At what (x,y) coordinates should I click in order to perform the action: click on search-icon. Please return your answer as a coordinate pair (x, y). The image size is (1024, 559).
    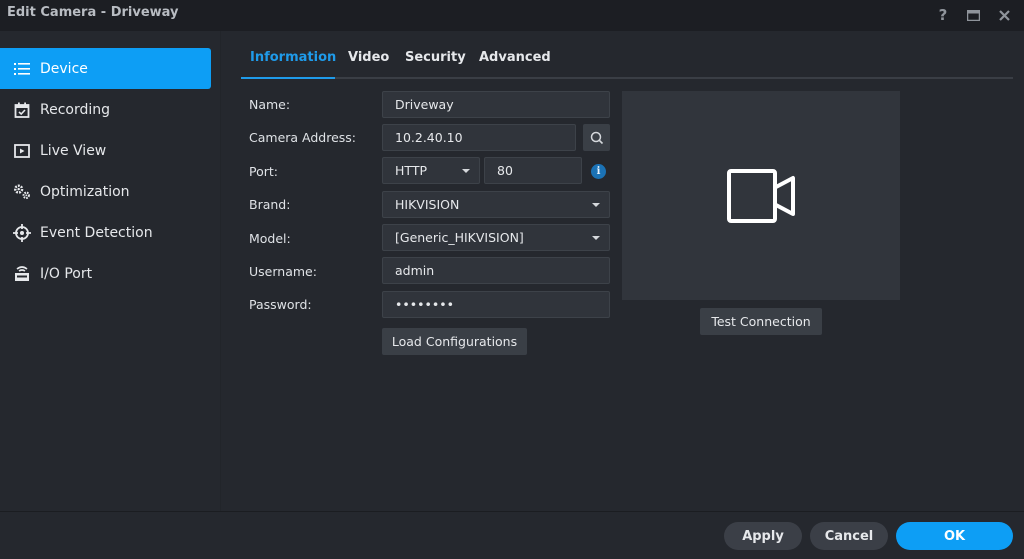
    Looking at the image, I should click on (596, 137).